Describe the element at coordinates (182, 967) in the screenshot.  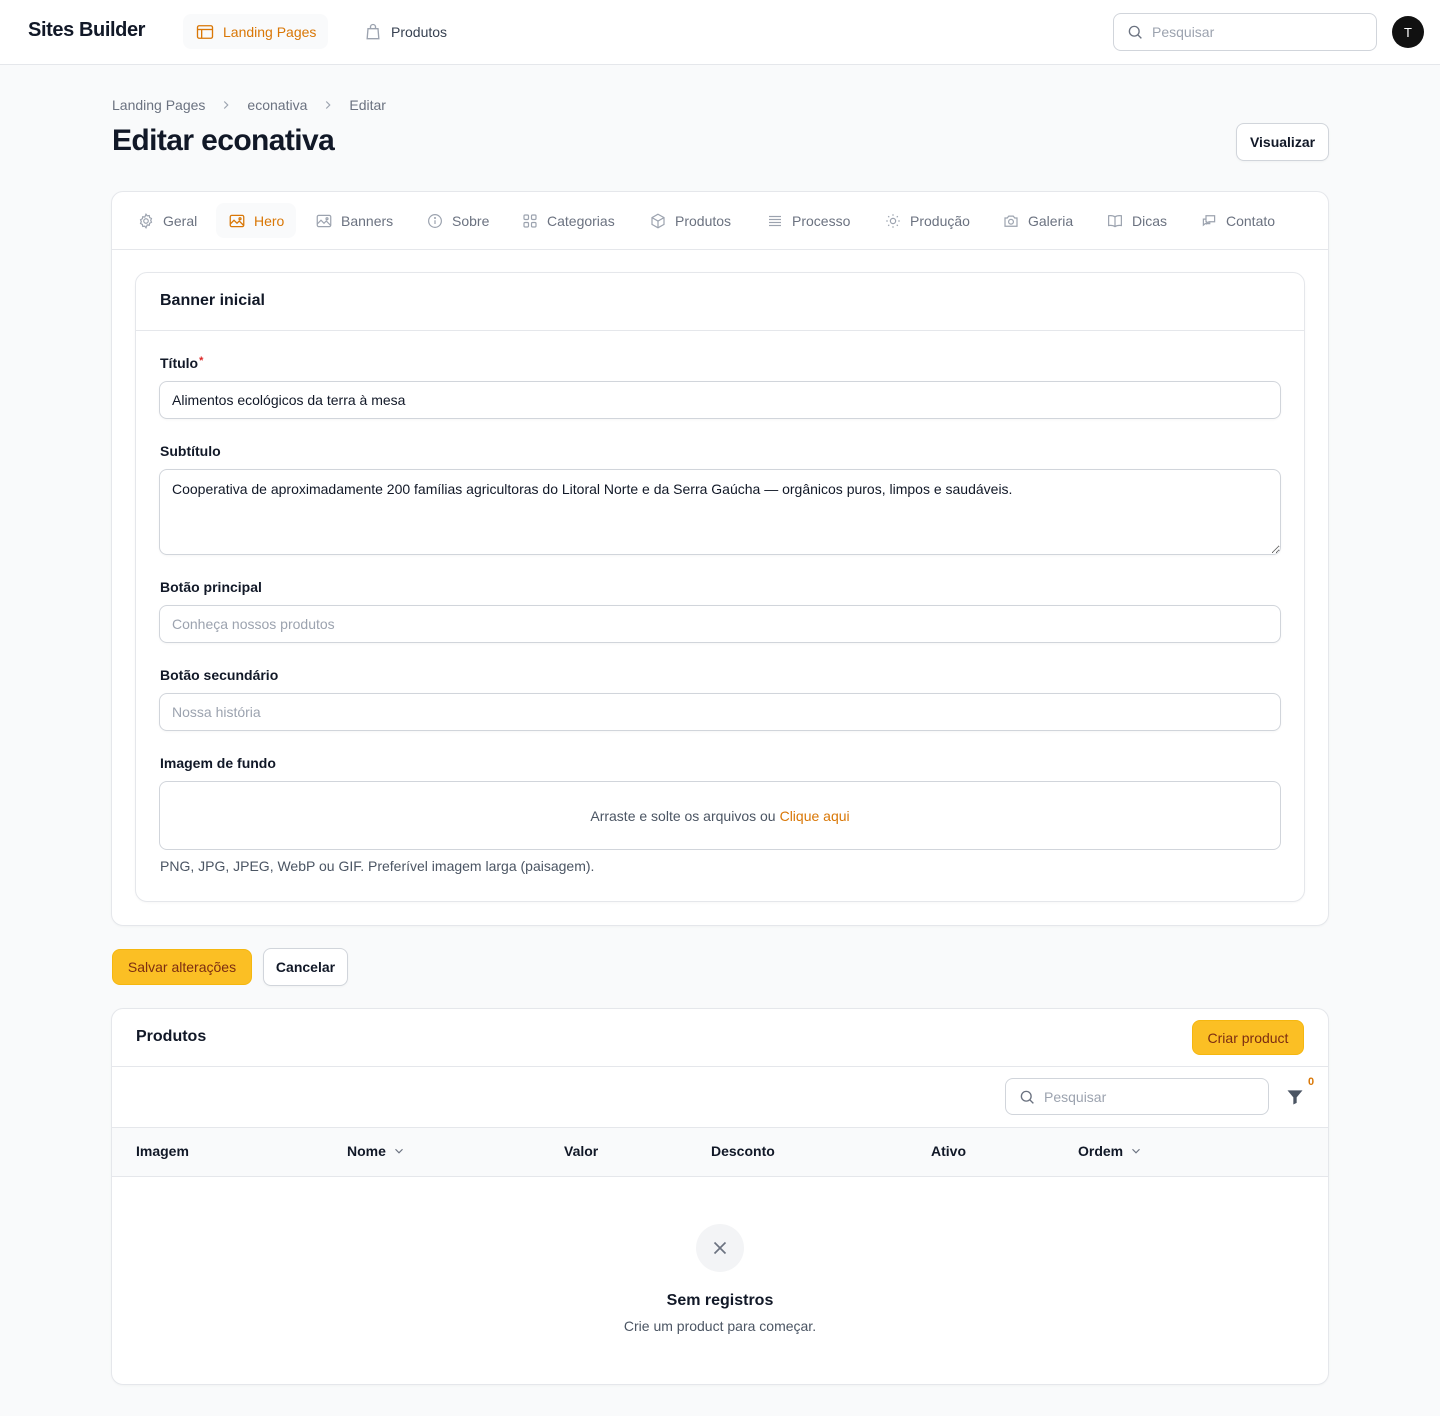
I see `save-button: Salvar alterações` at that location.